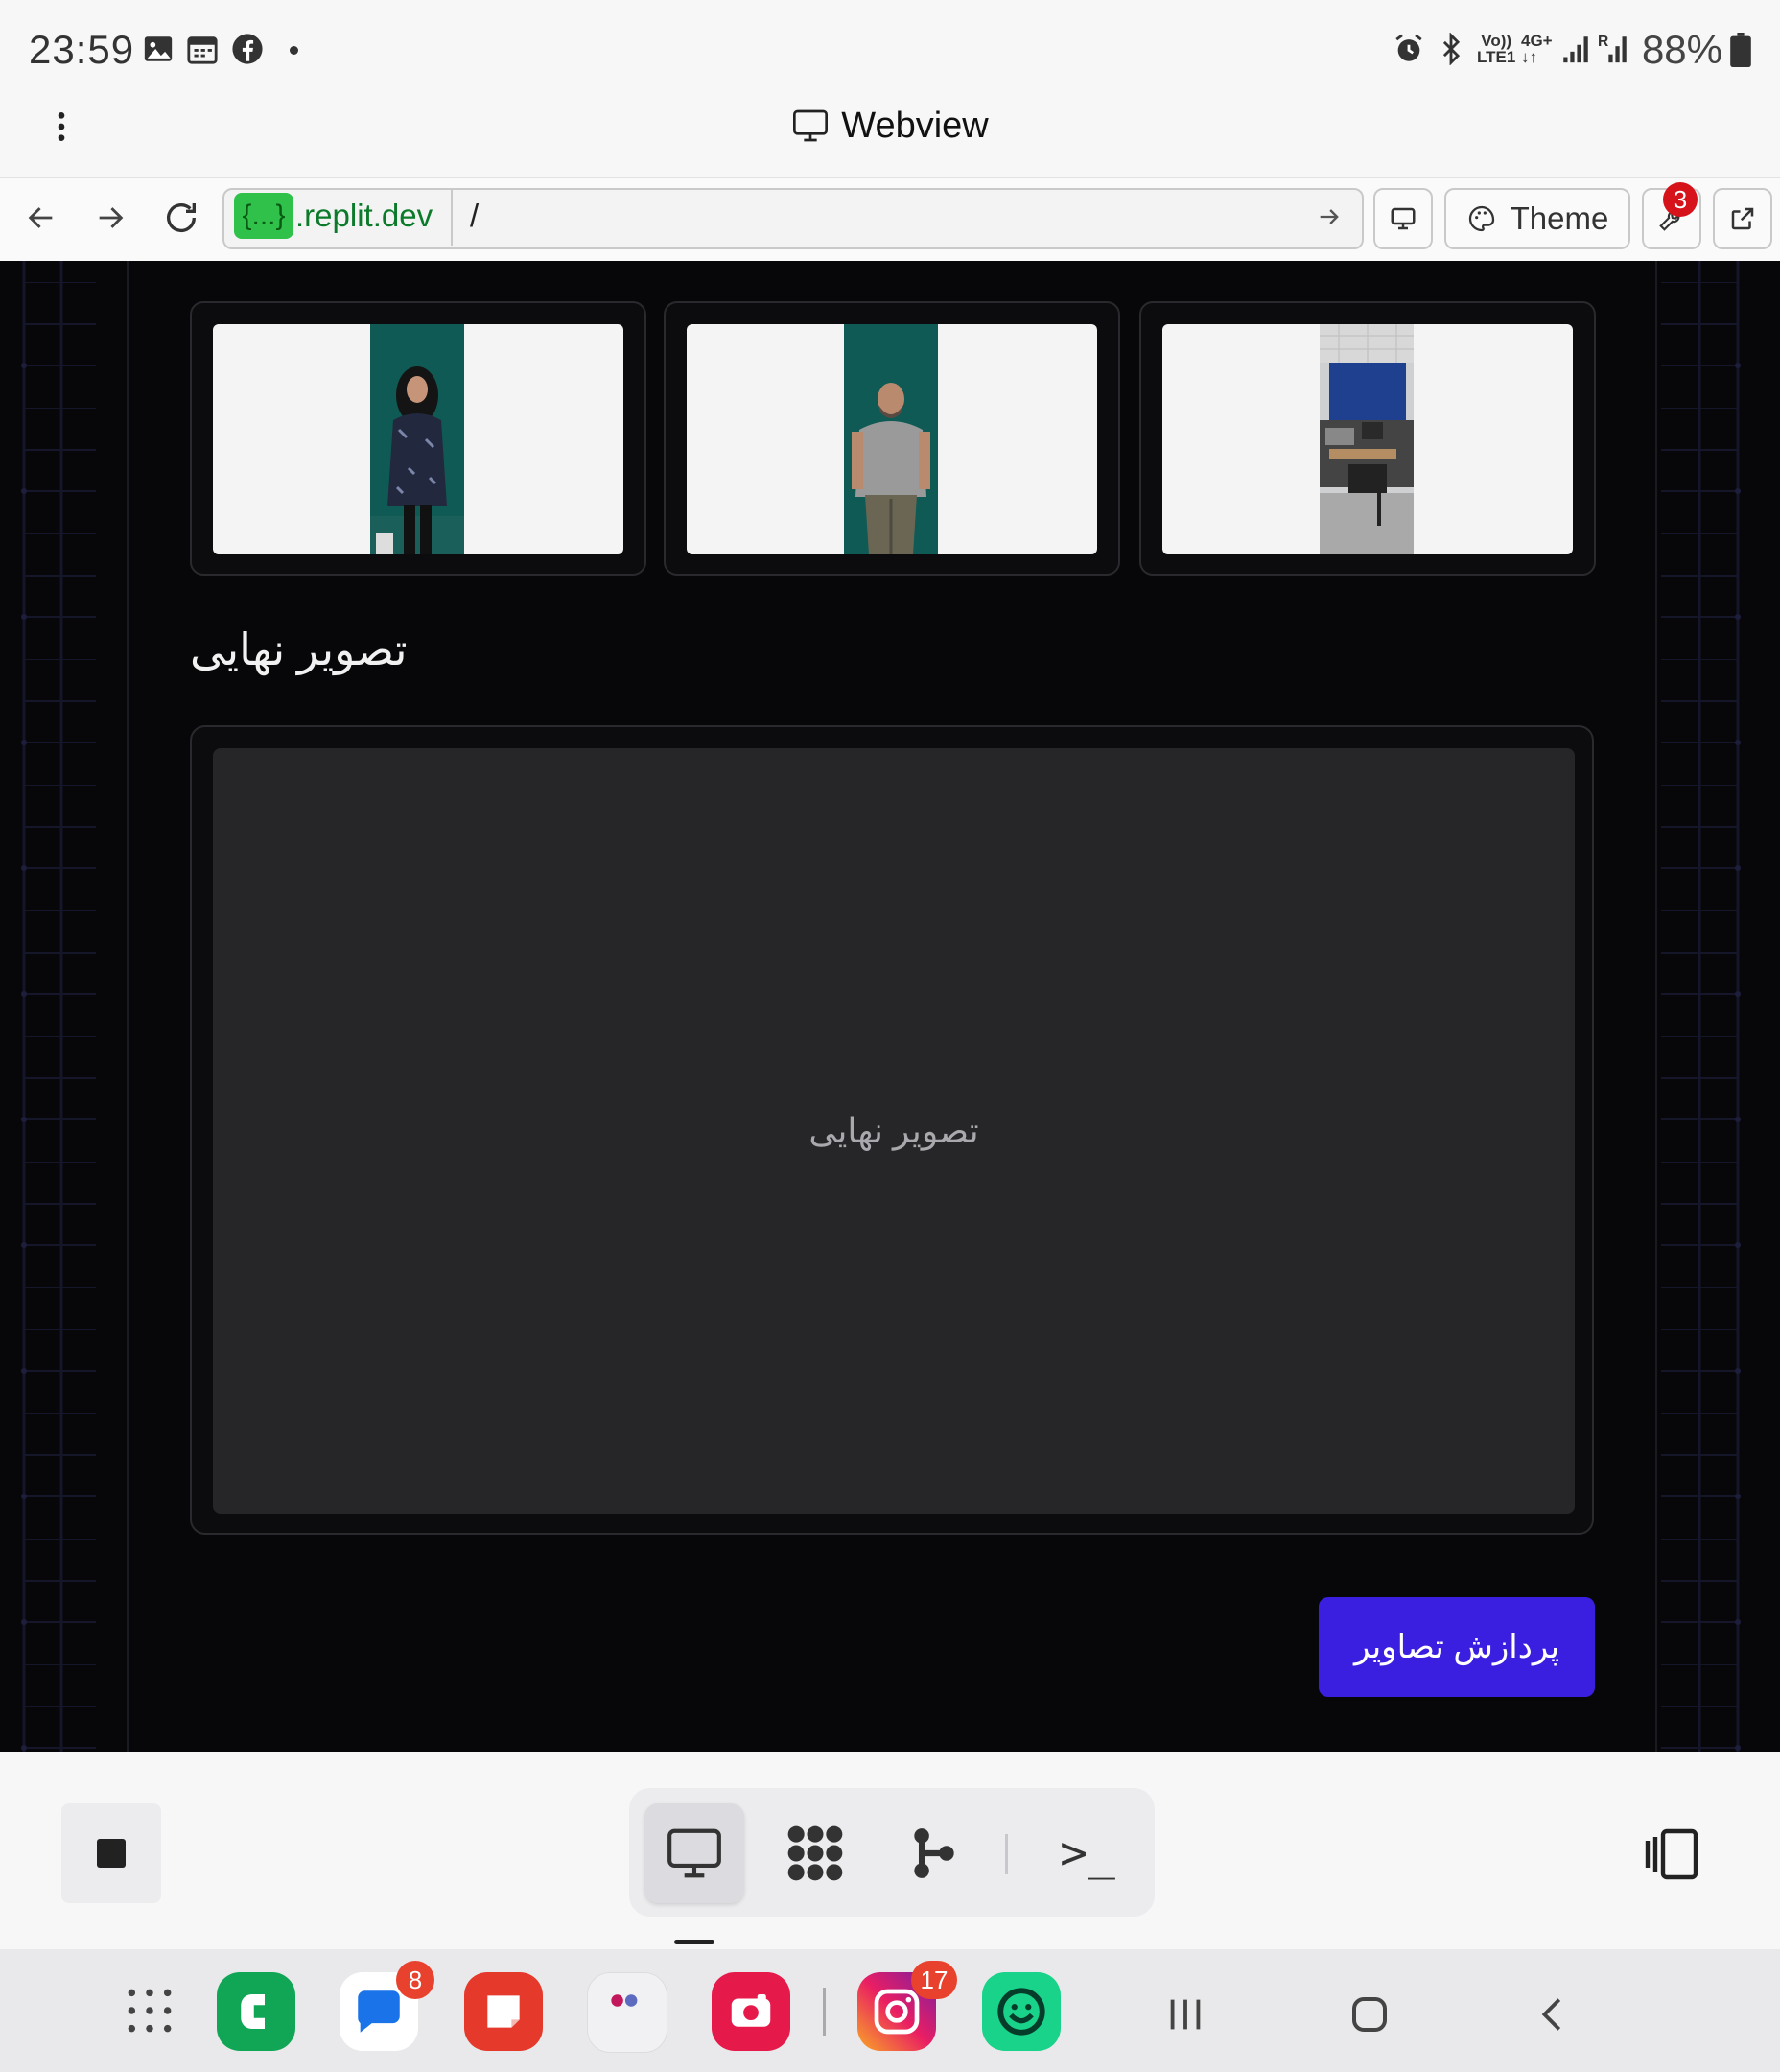  What do you see at coordinates (934, 1980) in the screenshot?
I see `instagram-badge: 17` at bounding box center [934, 1980].